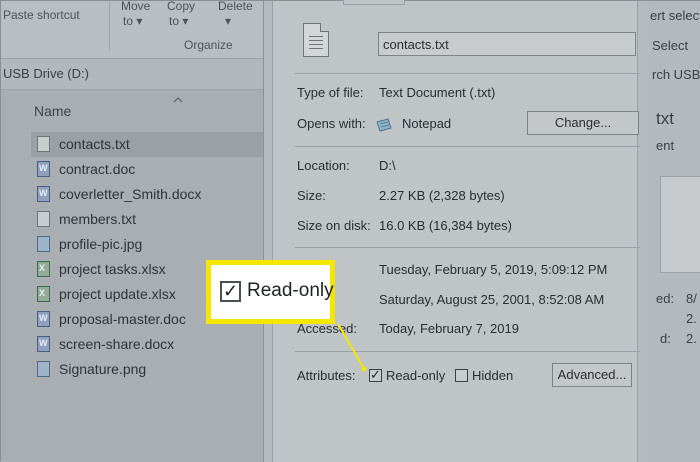  Describe the element at coordinates (493, 269) in the screenshot. I see `created-value: Tuesday, February 5, 2019, 5:09:12 PM` at that location.